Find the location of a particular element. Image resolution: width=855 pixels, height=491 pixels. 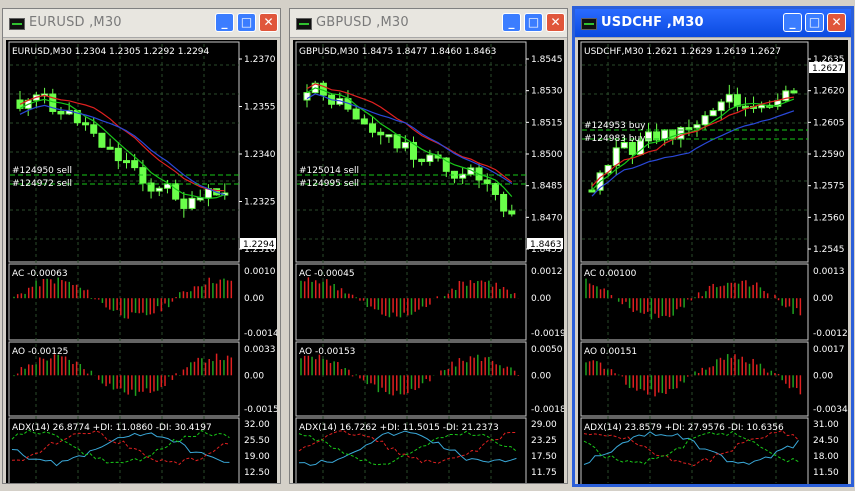

order-label: #125014 sell is located at coordinates (329, 171).